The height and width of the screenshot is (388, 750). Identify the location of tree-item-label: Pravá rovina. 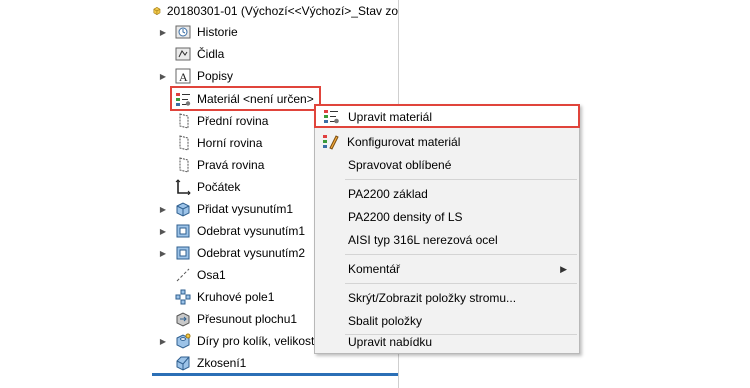
(231, 165).